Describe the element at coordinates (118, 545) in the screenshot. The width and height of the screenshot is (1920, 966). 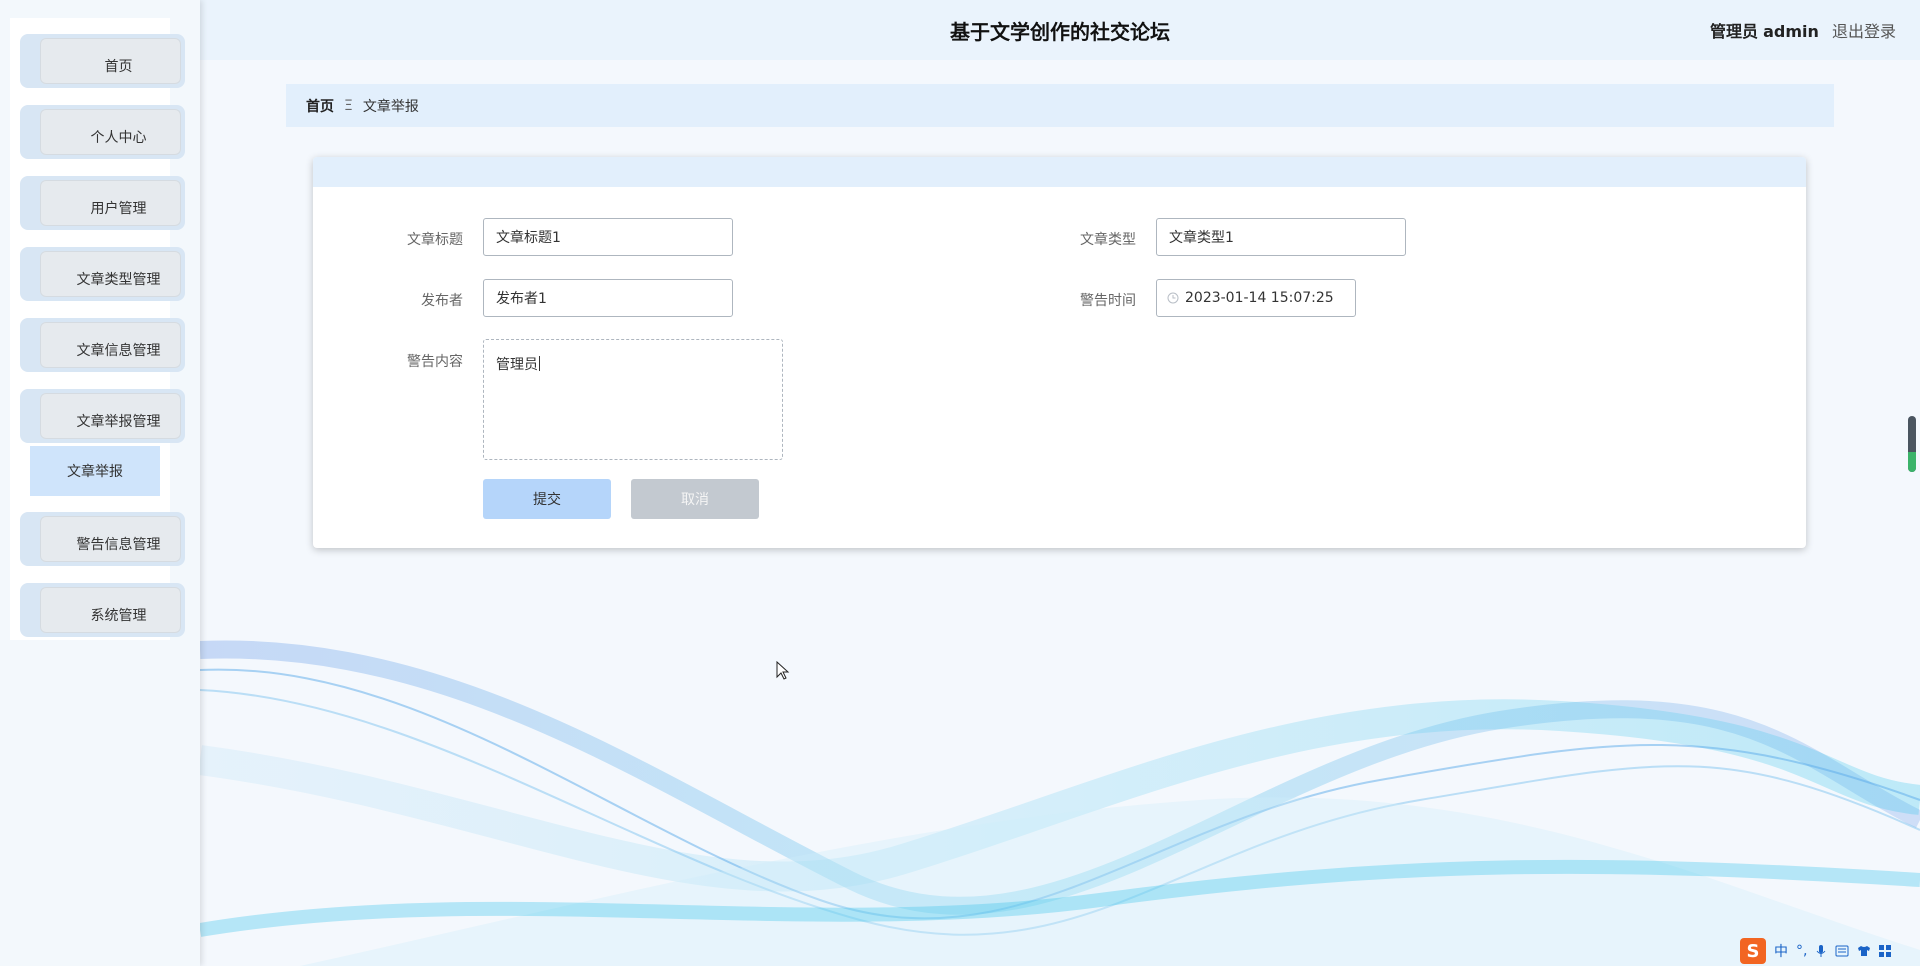
I see `sidebar-item-label: 警告信息管理` at that location.